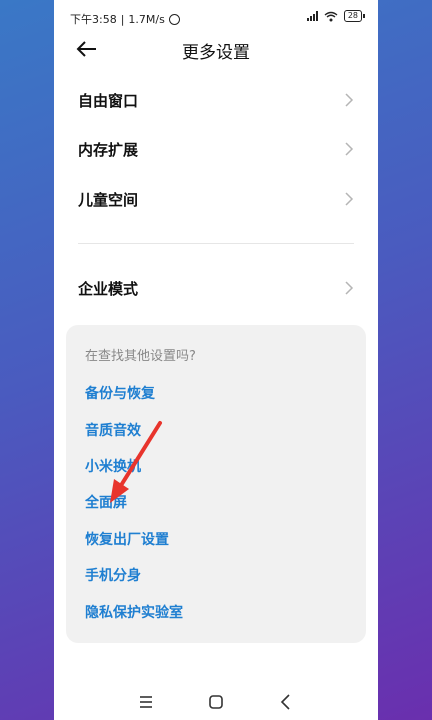  I want to click on back-triangle-icon, so click(286, 702).